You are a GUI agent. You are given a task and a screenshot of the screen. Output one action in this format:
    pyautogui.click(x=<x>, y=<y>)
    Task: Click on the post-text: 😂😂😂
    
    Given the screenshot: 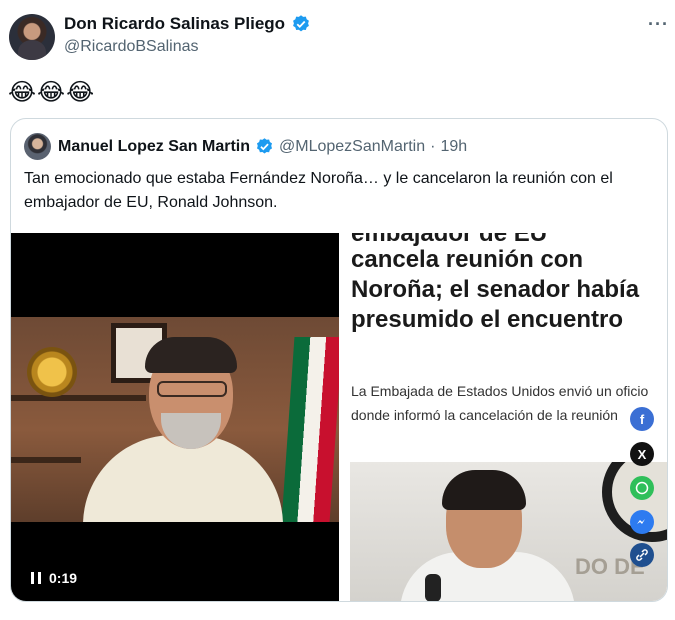 What is the action you would take?
    pyautogui.click(x=52, y=92)
    